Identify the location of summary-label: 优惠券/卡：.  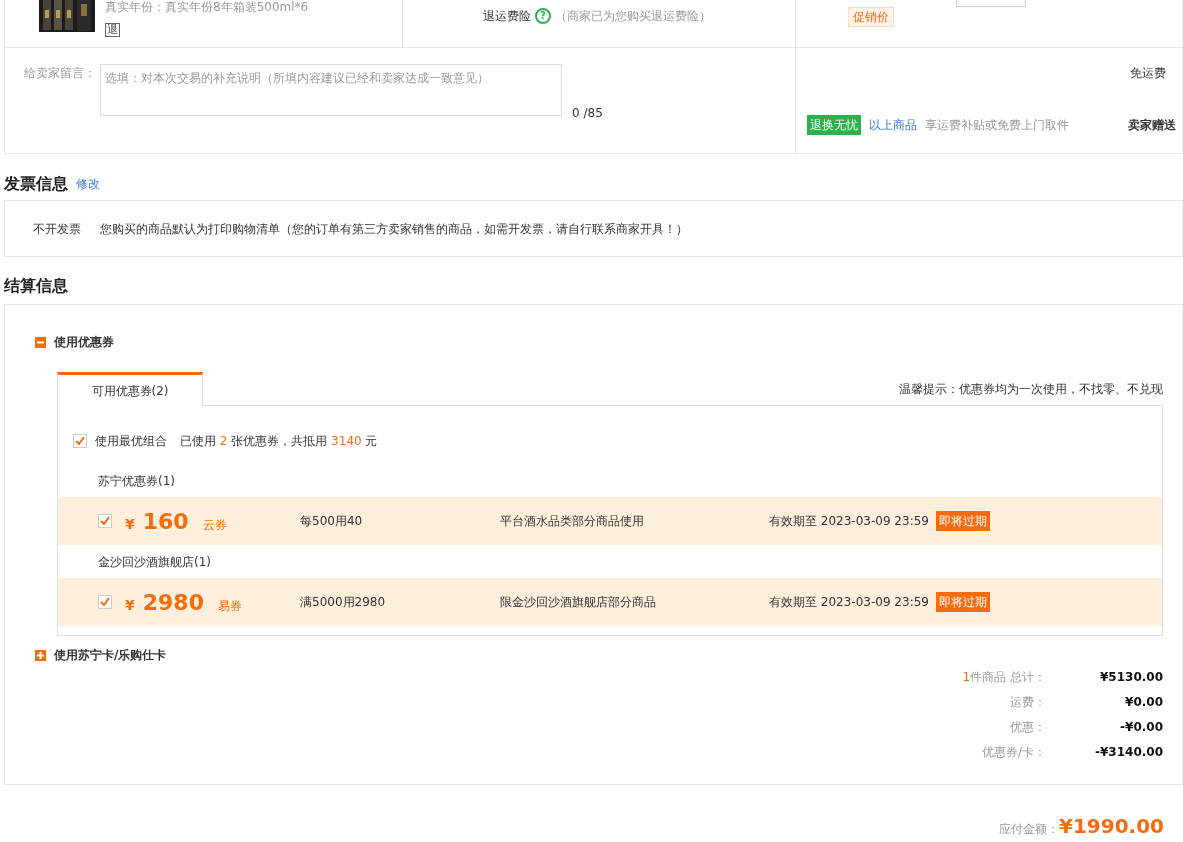
(1013, 752).